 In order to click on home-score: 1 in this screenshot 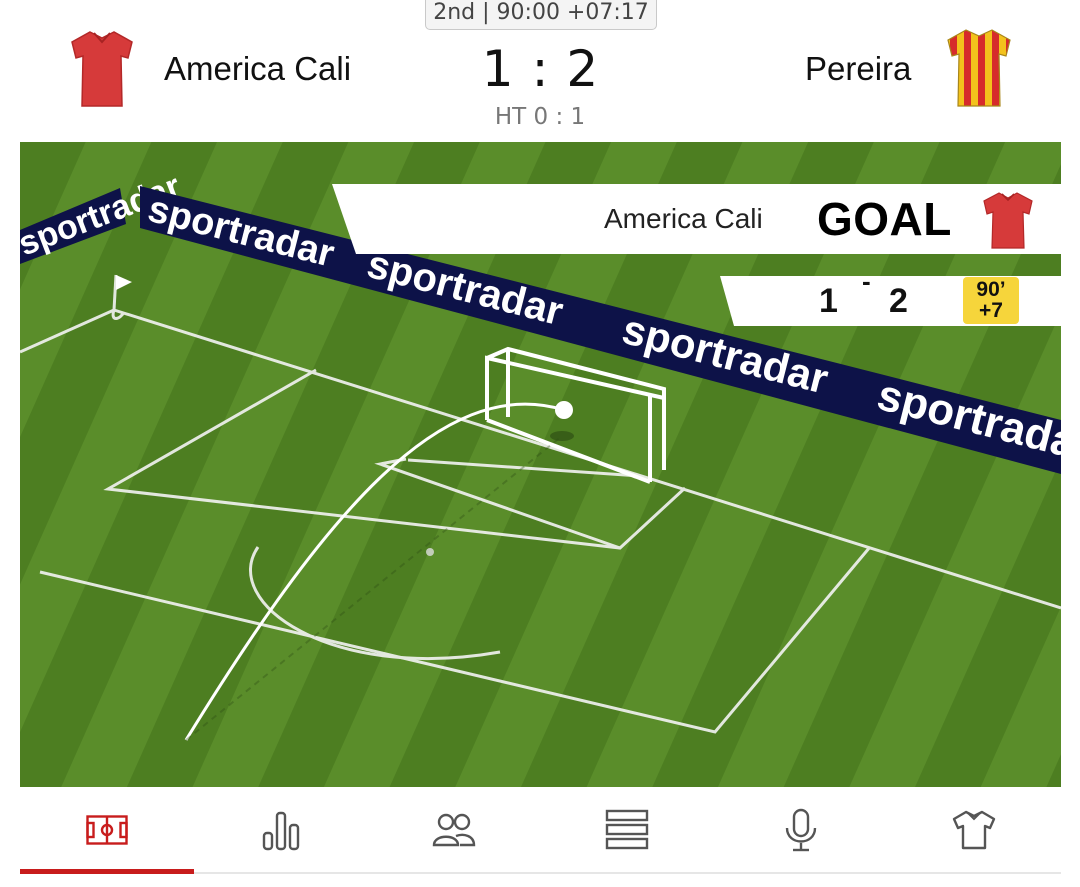, I will do `click(497, 69)`.